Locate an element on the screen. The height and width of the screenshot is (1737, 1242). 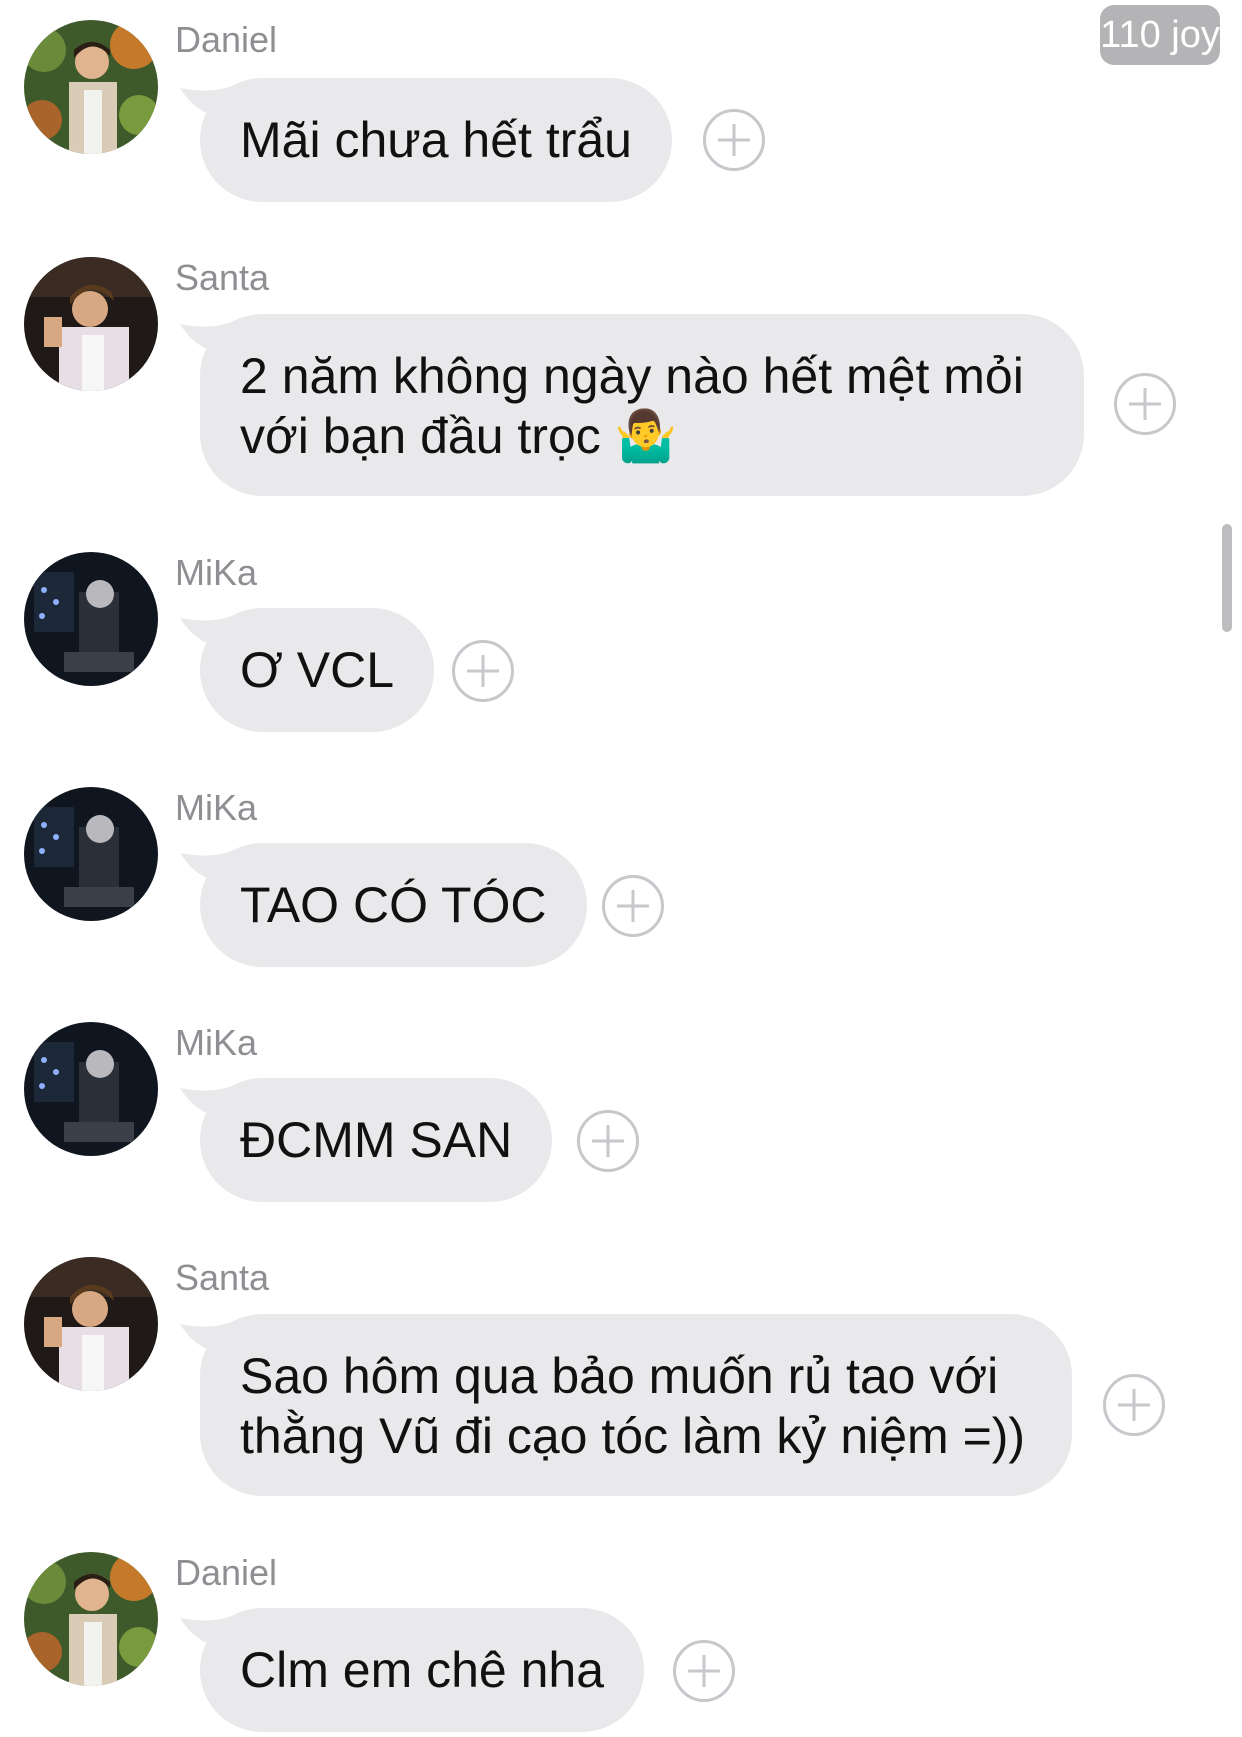
message-text: Clm em chê nha is located at coordinates (422, 1670).